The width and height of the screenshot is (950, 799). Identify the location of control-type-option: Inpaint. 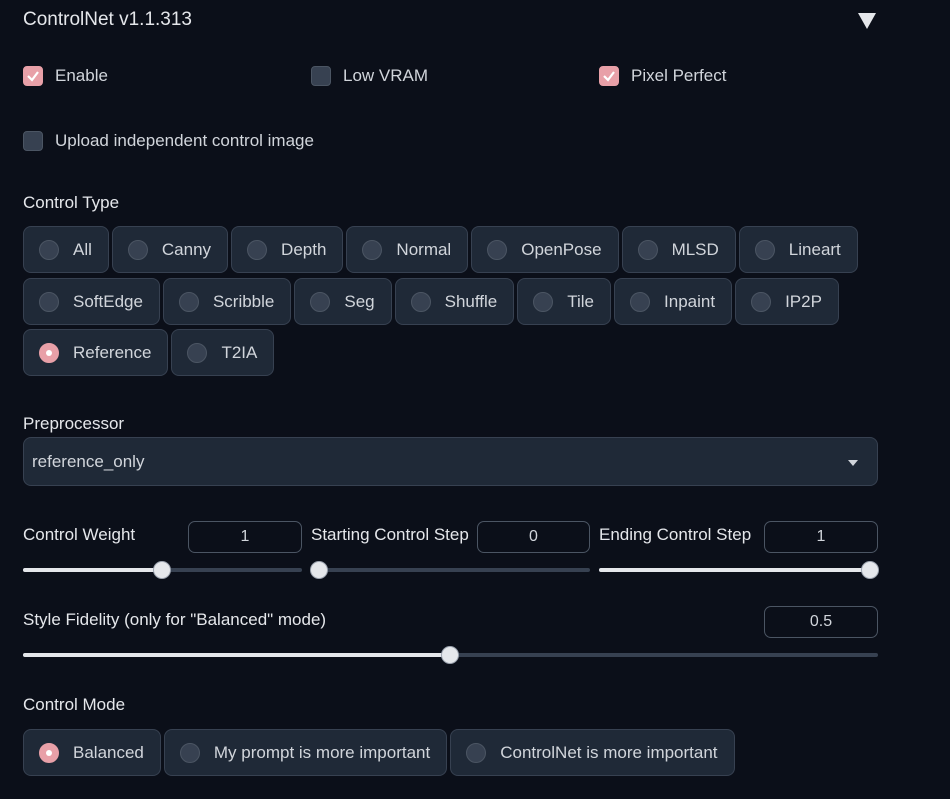
(673, 301).